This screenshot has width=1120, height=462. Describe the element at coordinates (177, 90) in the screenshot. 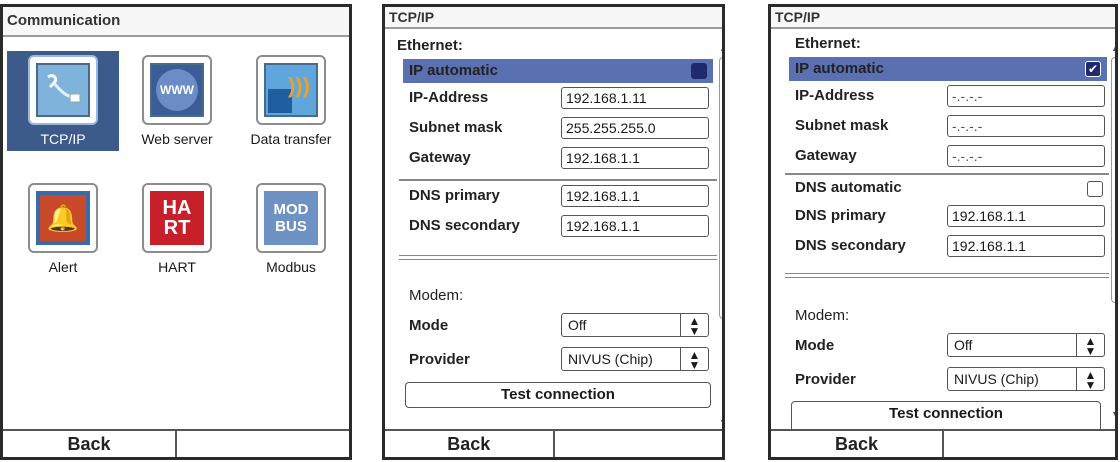

I see `www-globe-icon: WWW` at that location.